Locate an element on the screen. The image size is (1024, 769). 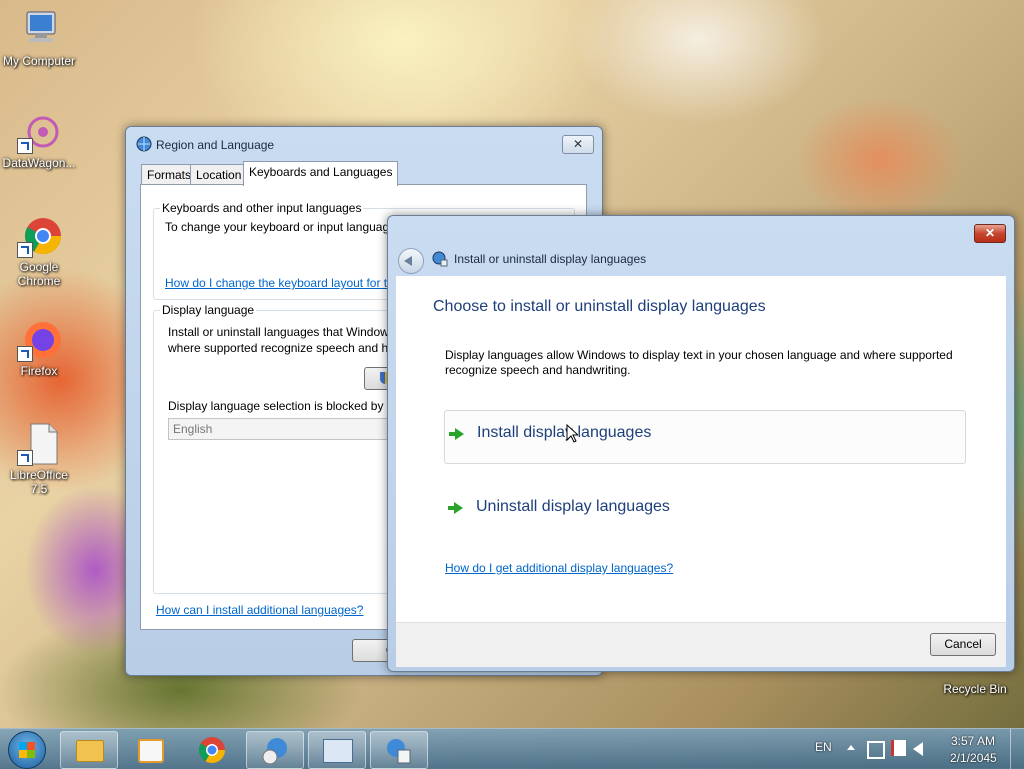
action-center-icon is located at coordinates (898, 748).